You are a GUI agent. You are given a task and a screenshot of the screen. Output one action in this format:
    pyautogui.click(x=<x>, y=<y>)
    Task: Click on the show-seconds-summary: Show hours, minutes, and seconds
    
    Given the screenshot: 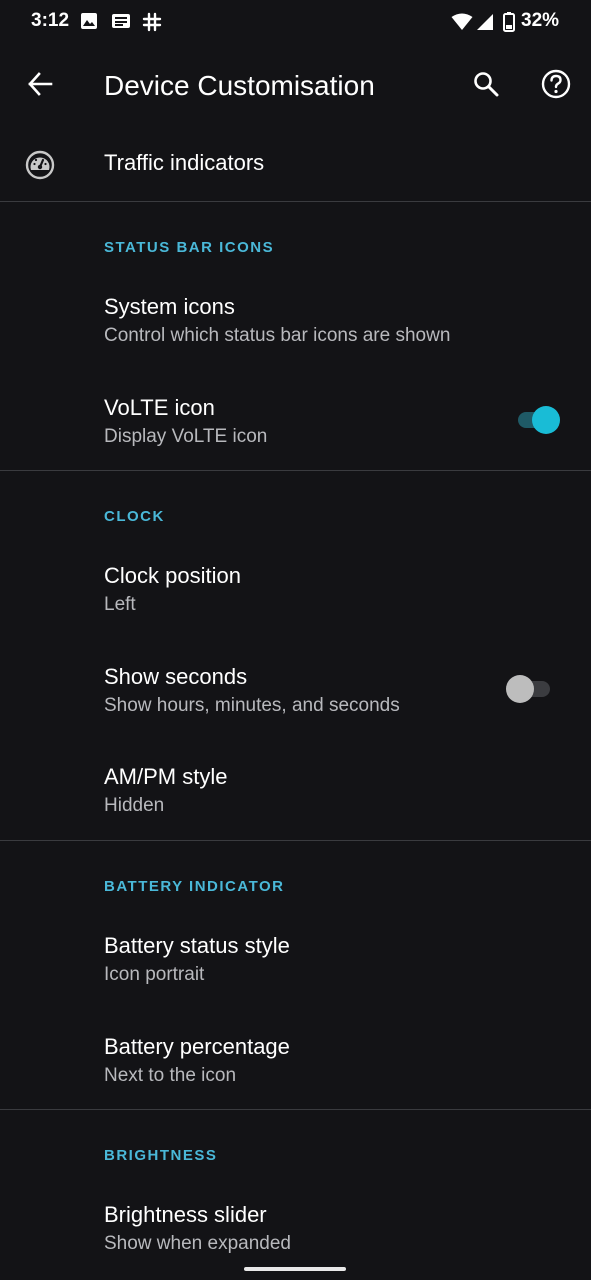 What is the action you would take?
    pyautogui.click(x=252, y=705)
    